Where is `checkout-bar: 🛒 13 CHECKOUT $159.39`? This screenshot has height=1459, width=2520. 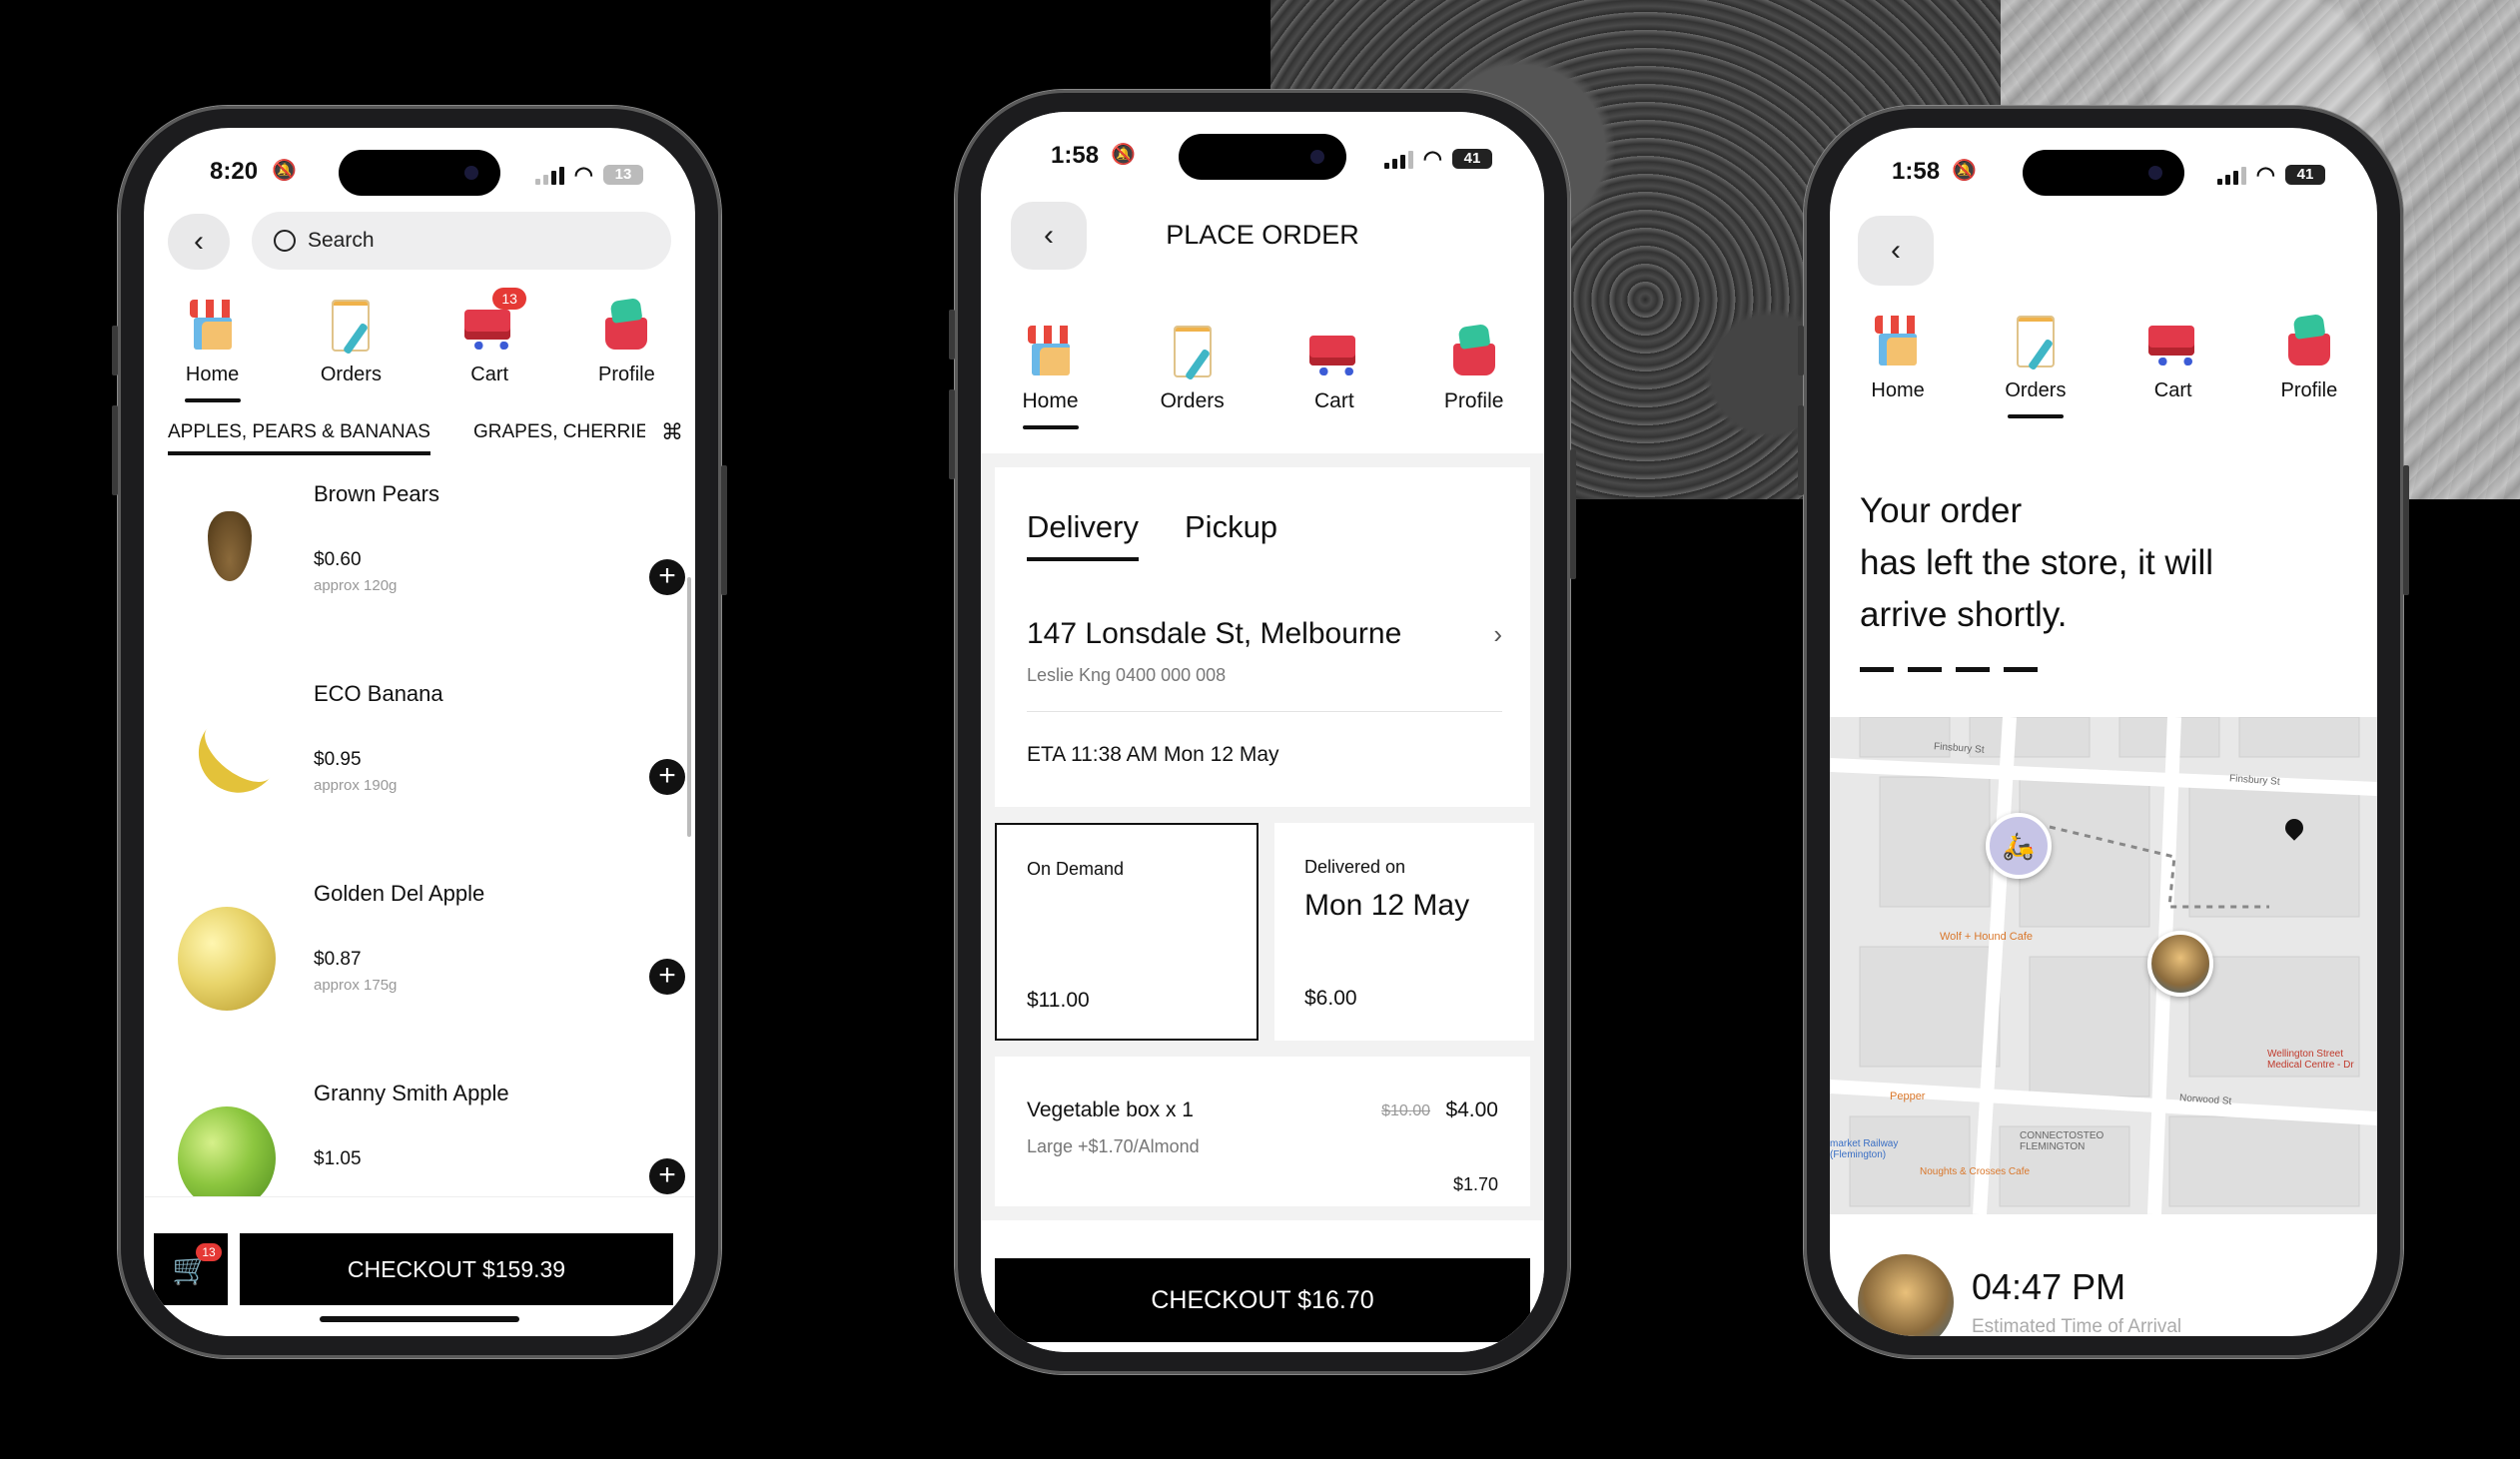 checkout-bar: 🛒 13 CHECKOUT $159.39 is located at coordinates (419, 1266).